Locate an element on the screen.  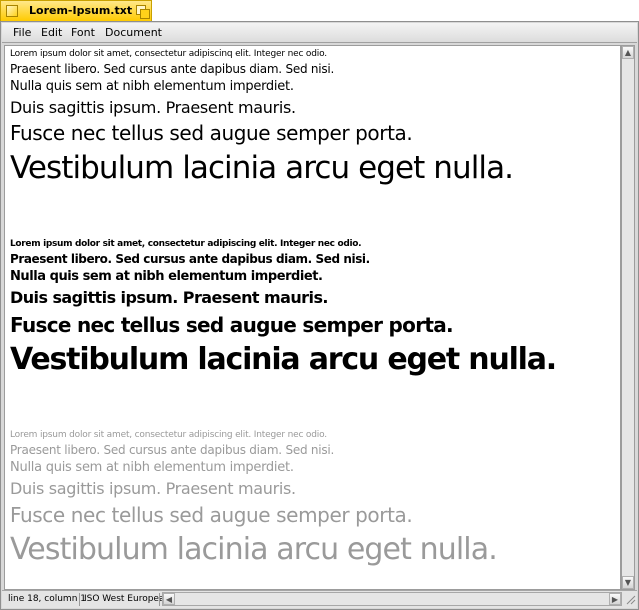
menu-edit: Edit is located at coordinates (51, 32).